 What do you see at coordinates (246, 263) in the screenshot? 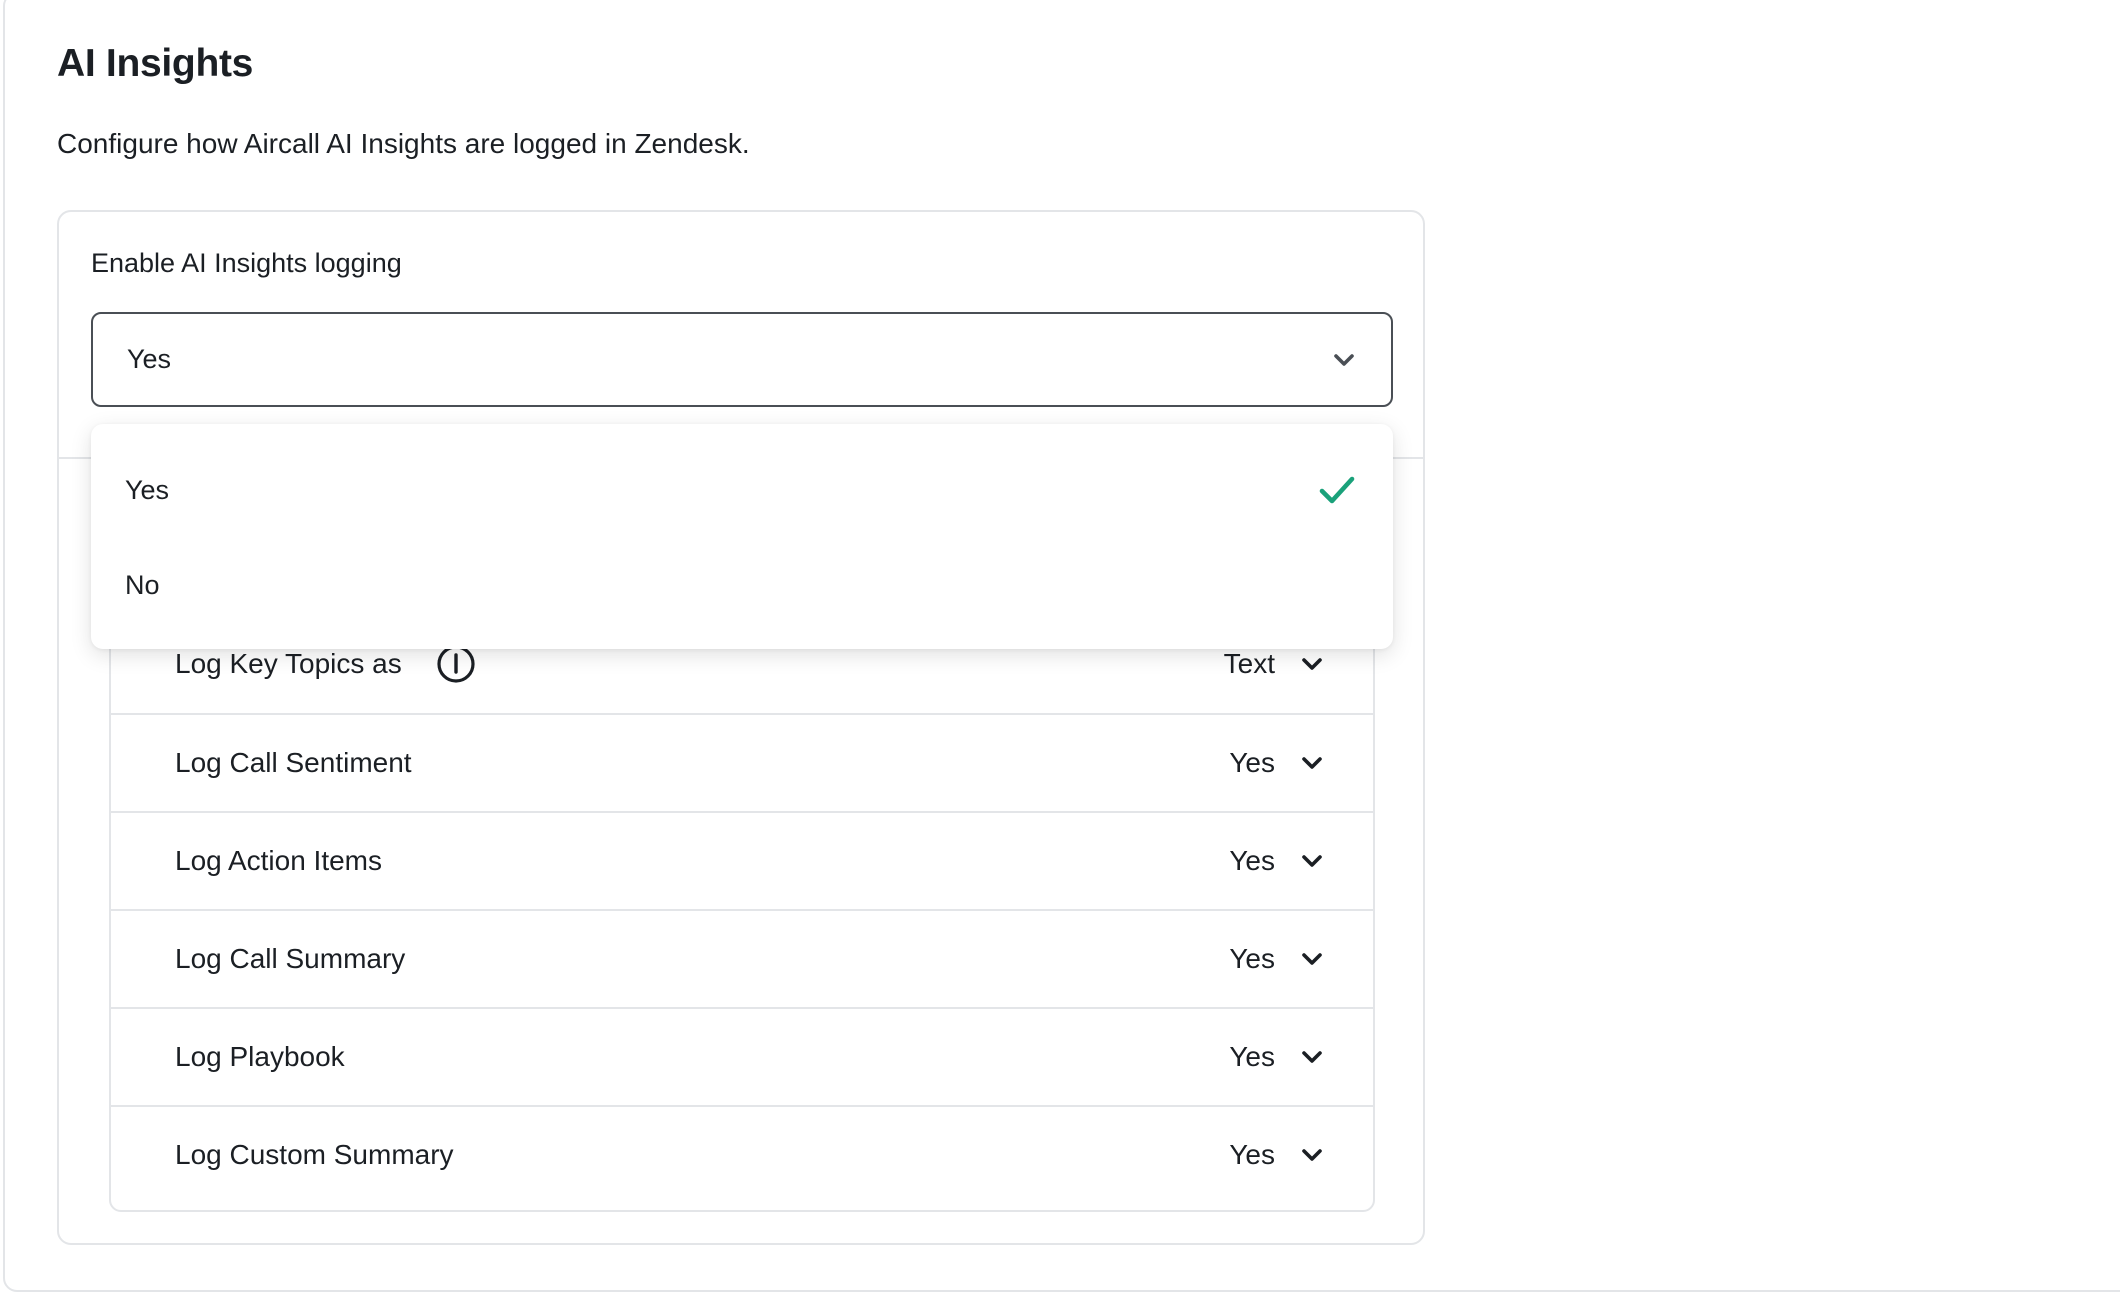
I see `enable-logging-label: Enable AI Insights logging` at bounding box center [246, 263].